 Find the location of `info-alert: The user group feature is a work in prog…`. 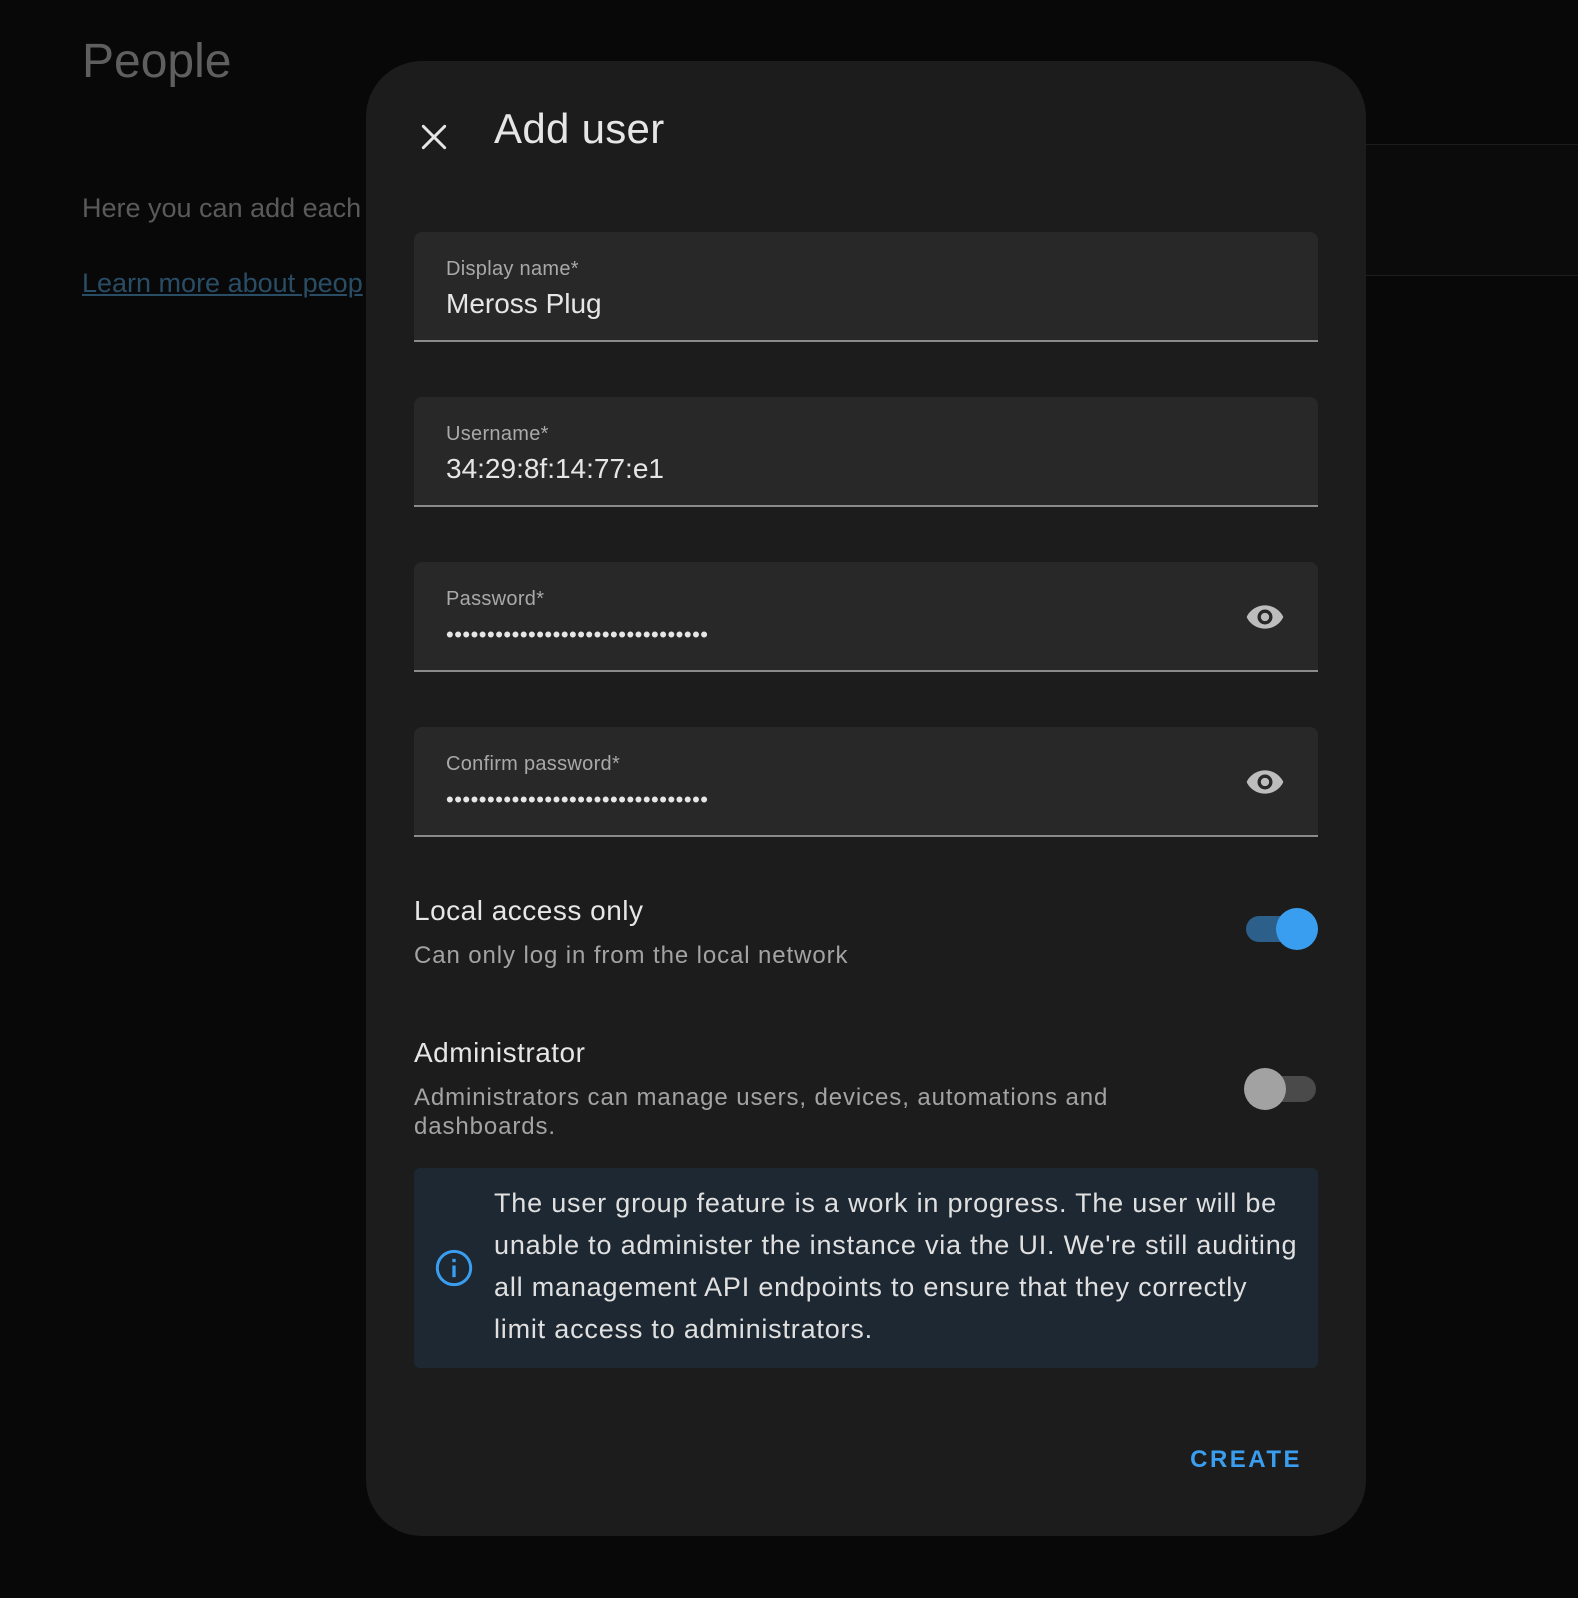

info-alert: The user group feature is a work in prog… is located at coordinates (866, 1268).